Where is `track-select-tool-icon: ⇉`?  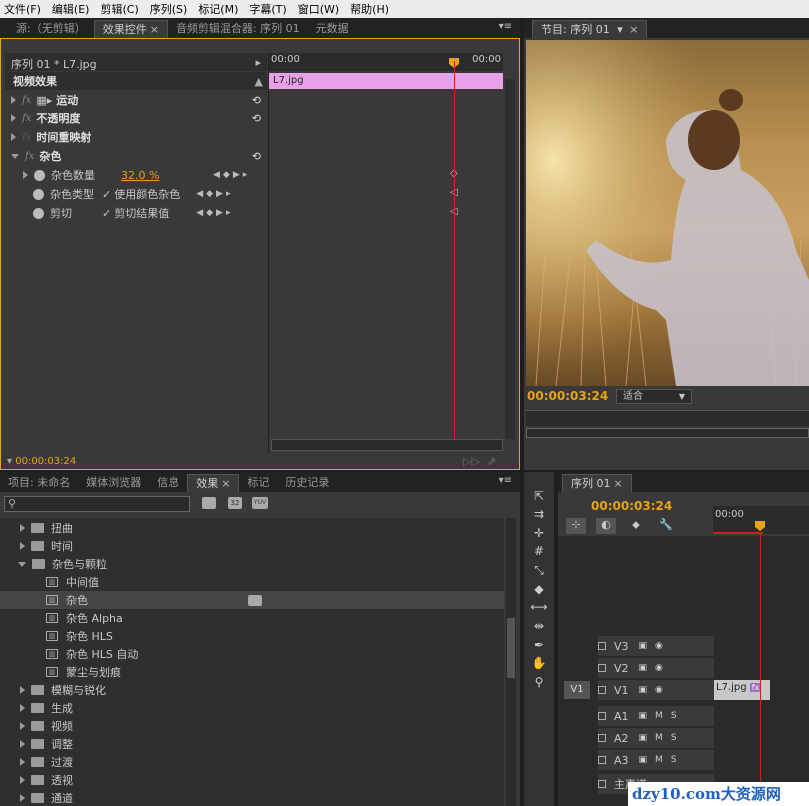
track-select-tool-icon: ⇉ is located at coordinates (539, 514).